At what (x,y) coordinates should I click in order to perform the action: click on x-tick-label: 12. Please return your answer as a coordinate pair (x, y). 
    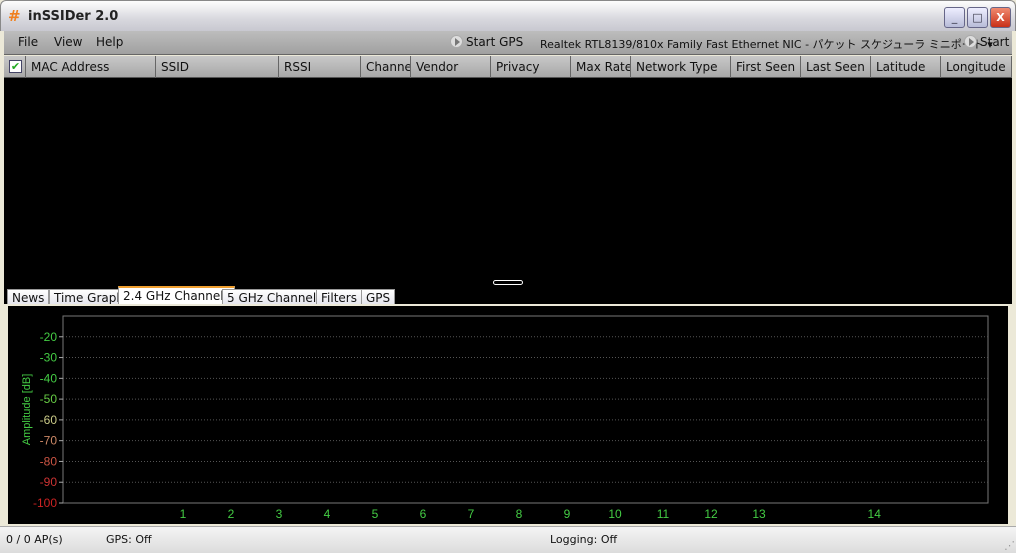
    Looking at the image, I should click on (711, 514).